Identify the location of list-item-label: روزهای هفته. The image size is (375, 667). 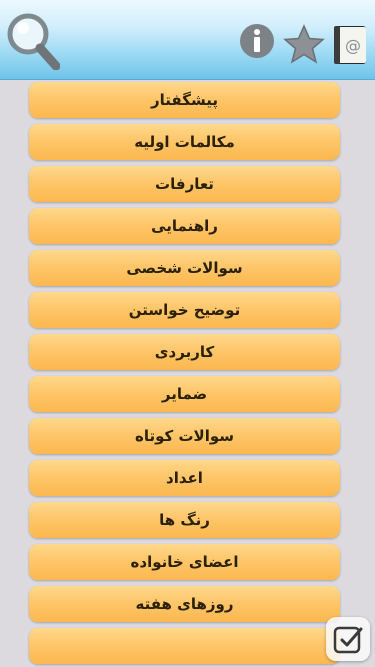
(184, 604).